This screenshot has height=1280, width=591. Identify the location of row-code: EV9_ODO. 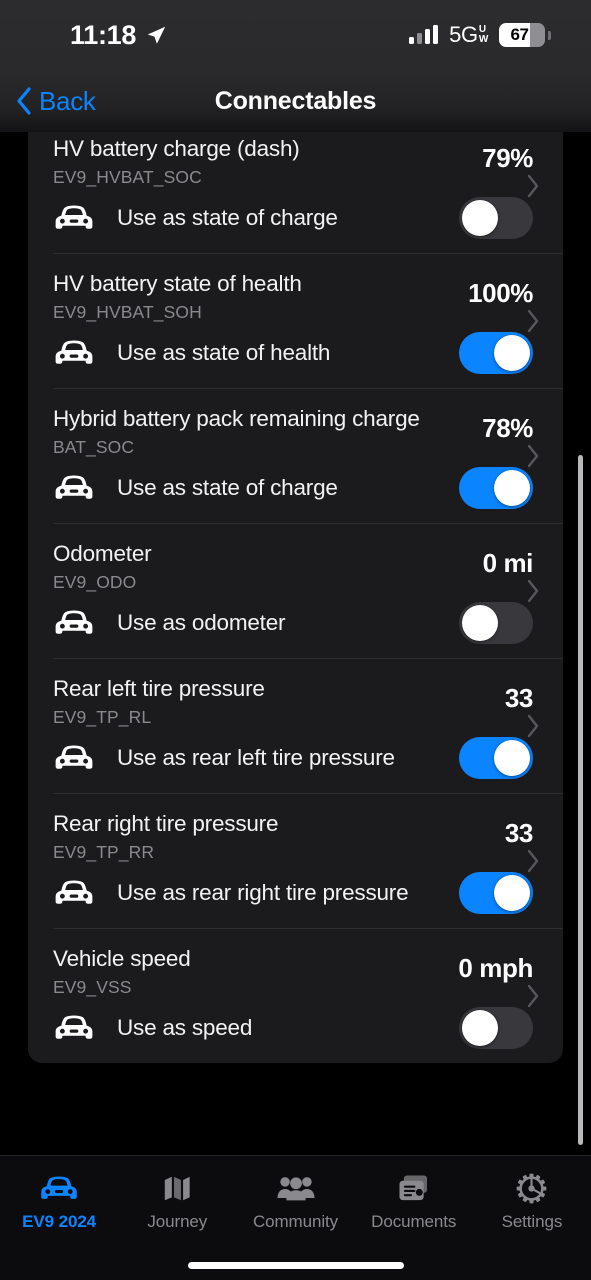
(95, 582).